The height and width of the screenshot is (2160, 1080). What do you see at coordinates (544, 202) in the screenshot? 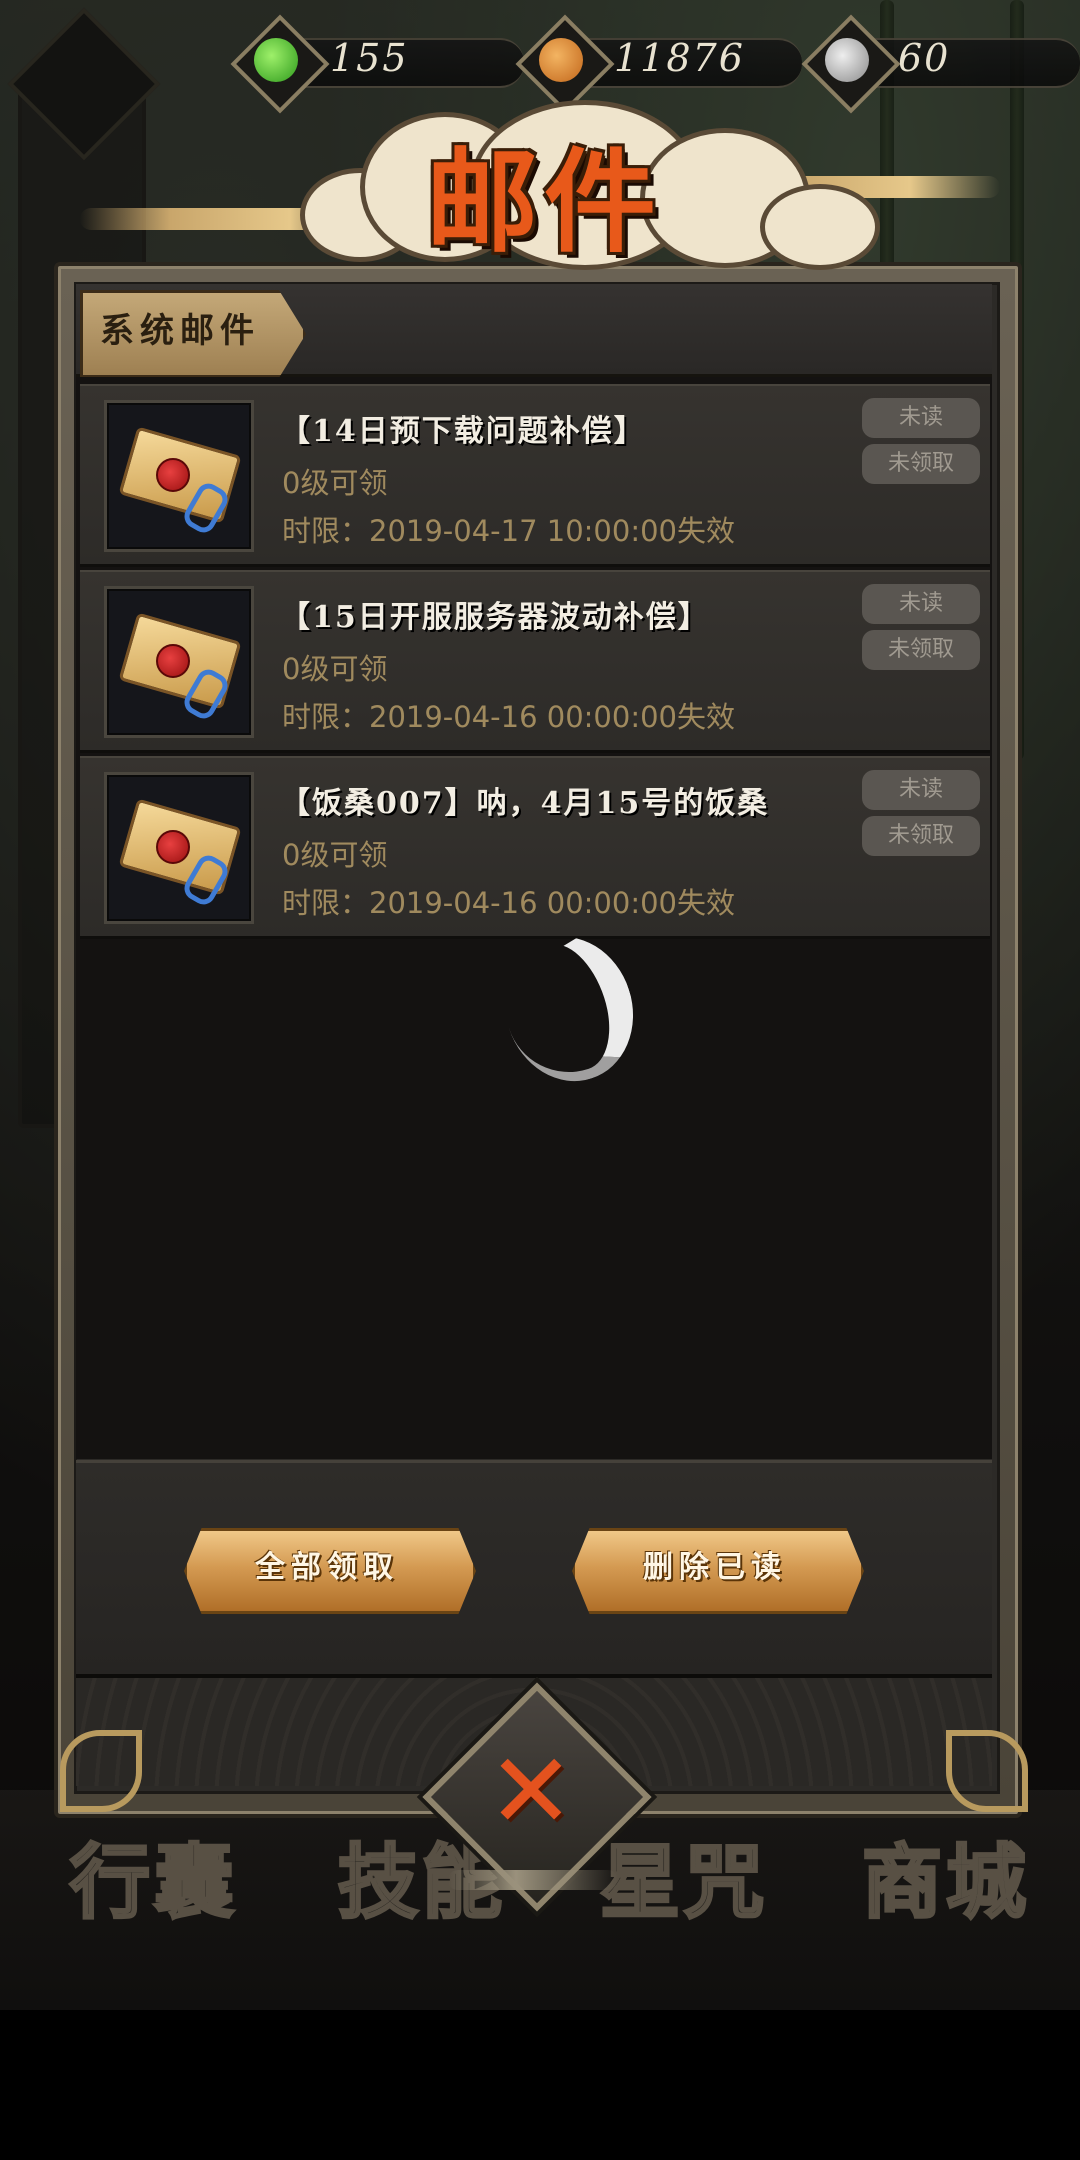
I see `page-title: 邮件` at bounding box center [544, 202].